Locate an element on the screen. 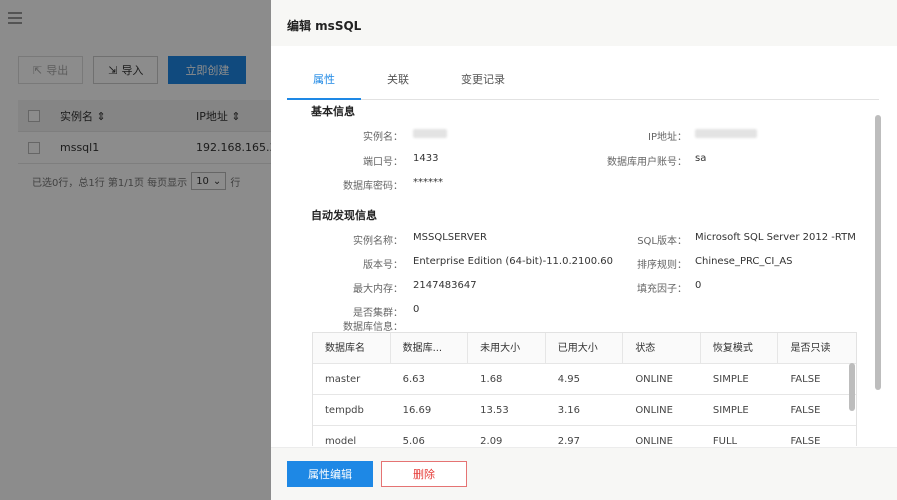 This screenshot has width=897, height=500. column-header-used: 已用大小 is located at coordinates (585, 348).